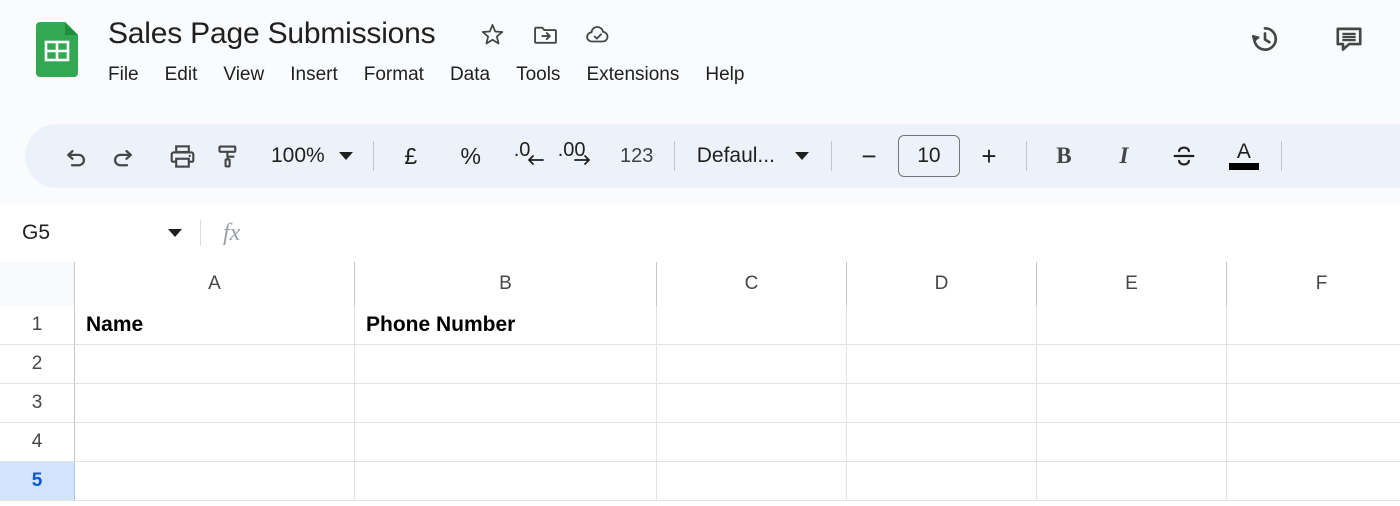 This screenshot has width=1400, height=506. What do you see at coordinates (272, 34) in the screenshot?
I see `page-title: Sales Page Submissions` at bounding box center [272, 34].